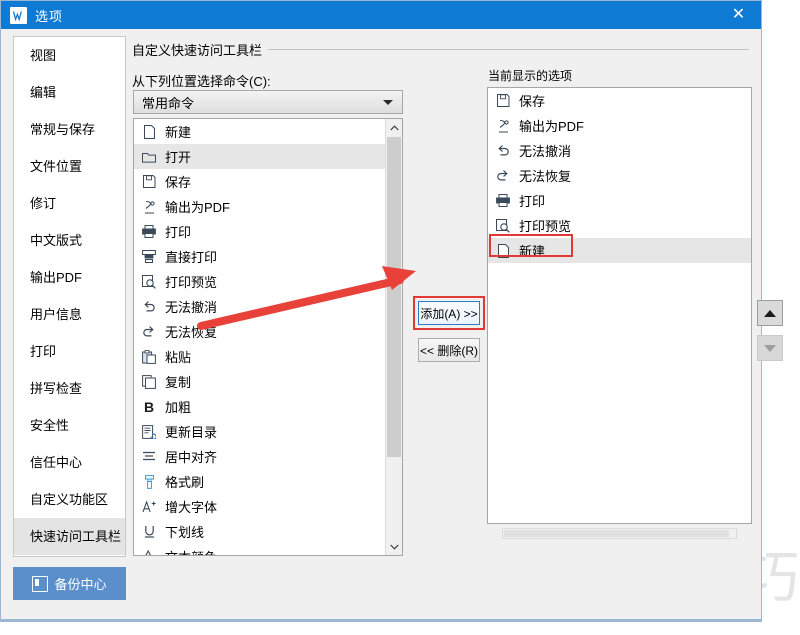 The width and height of the screenshot is (800, 635). Describe the element at coordinates (381, 15) in the screenshot. I see `title-bar: 选项 ✕` at that location.